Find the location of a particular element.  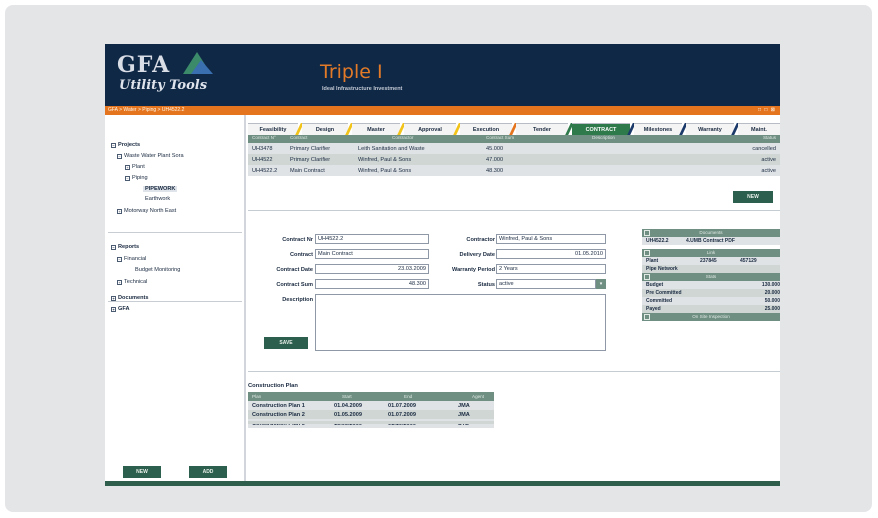

breadcrumb-bar: GFA > Water > Piping > UH4522.2 □ □ ⊠ is located at coordinates (442, 110).